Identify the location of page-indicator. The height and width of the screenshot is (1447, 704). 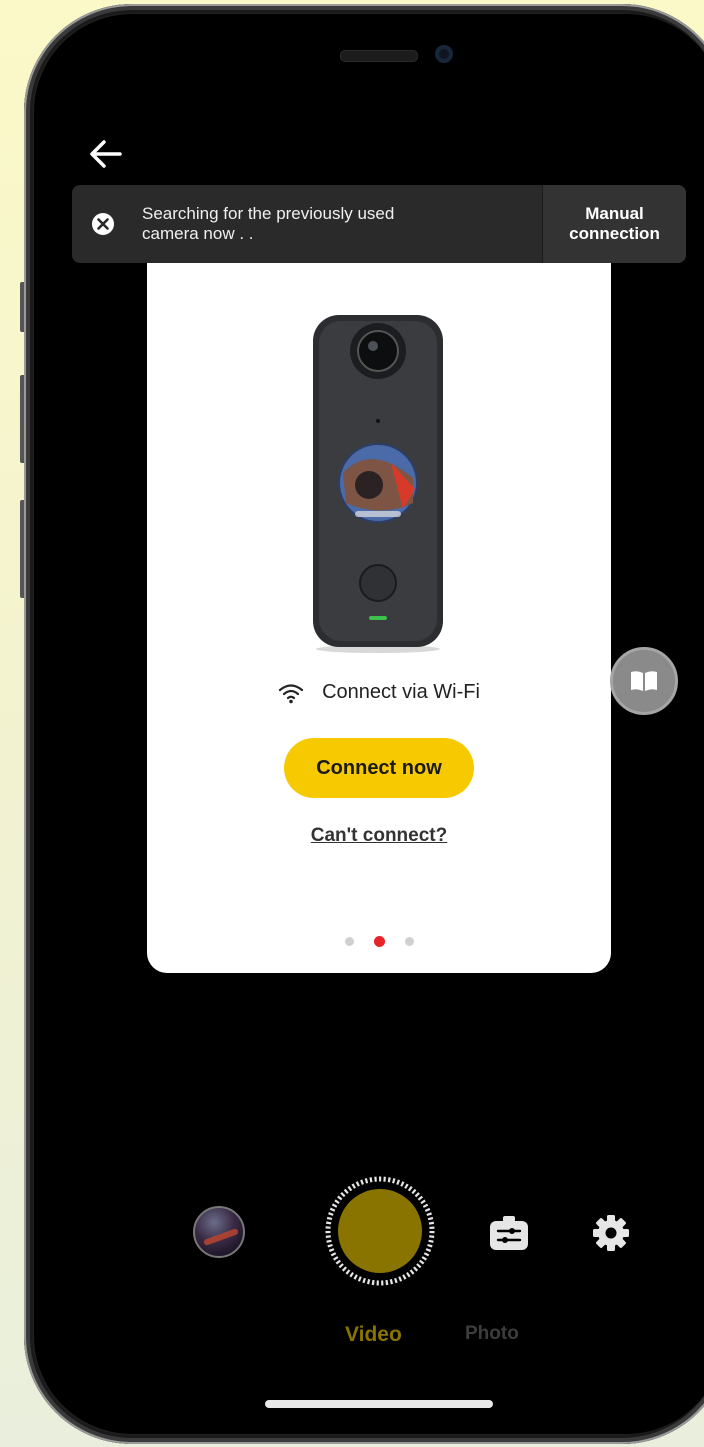
(379, 941).